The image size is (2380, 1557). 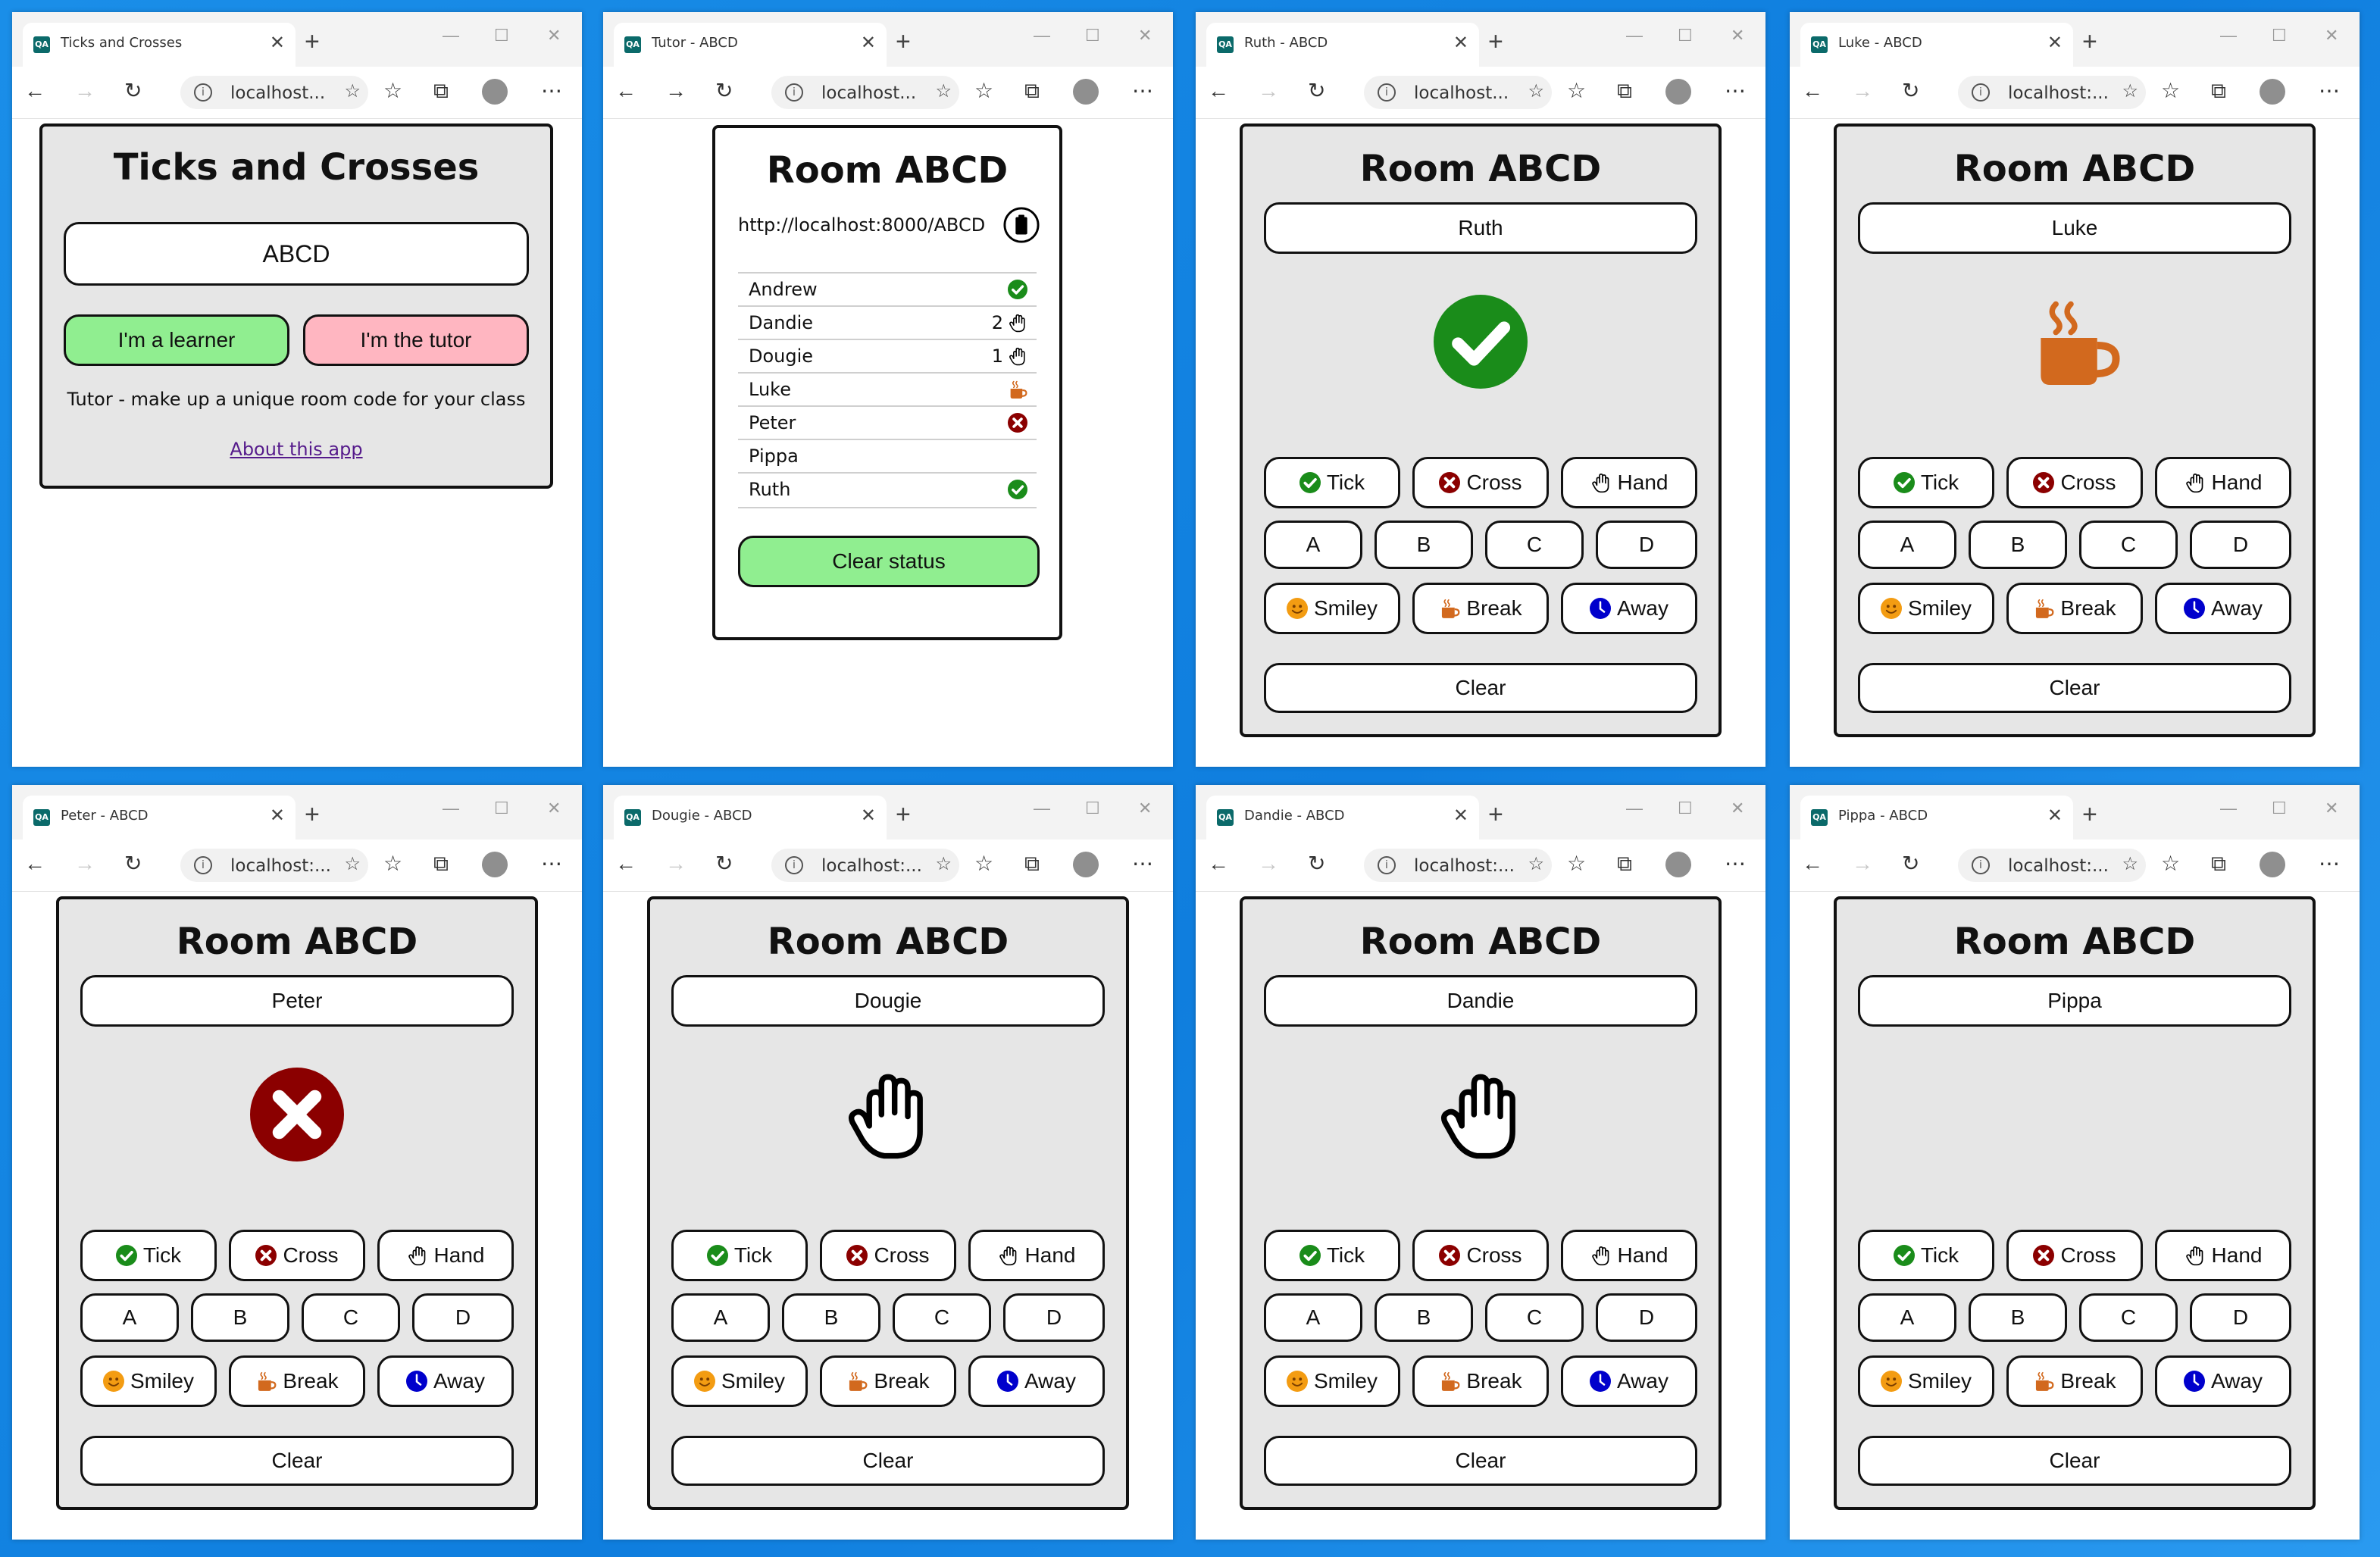 What do you see at coordinates (1342, 817) in the screenshot?
I see `browser-tab: QA Dandie - ABCD ✕` at bounding box center [1342, 817].